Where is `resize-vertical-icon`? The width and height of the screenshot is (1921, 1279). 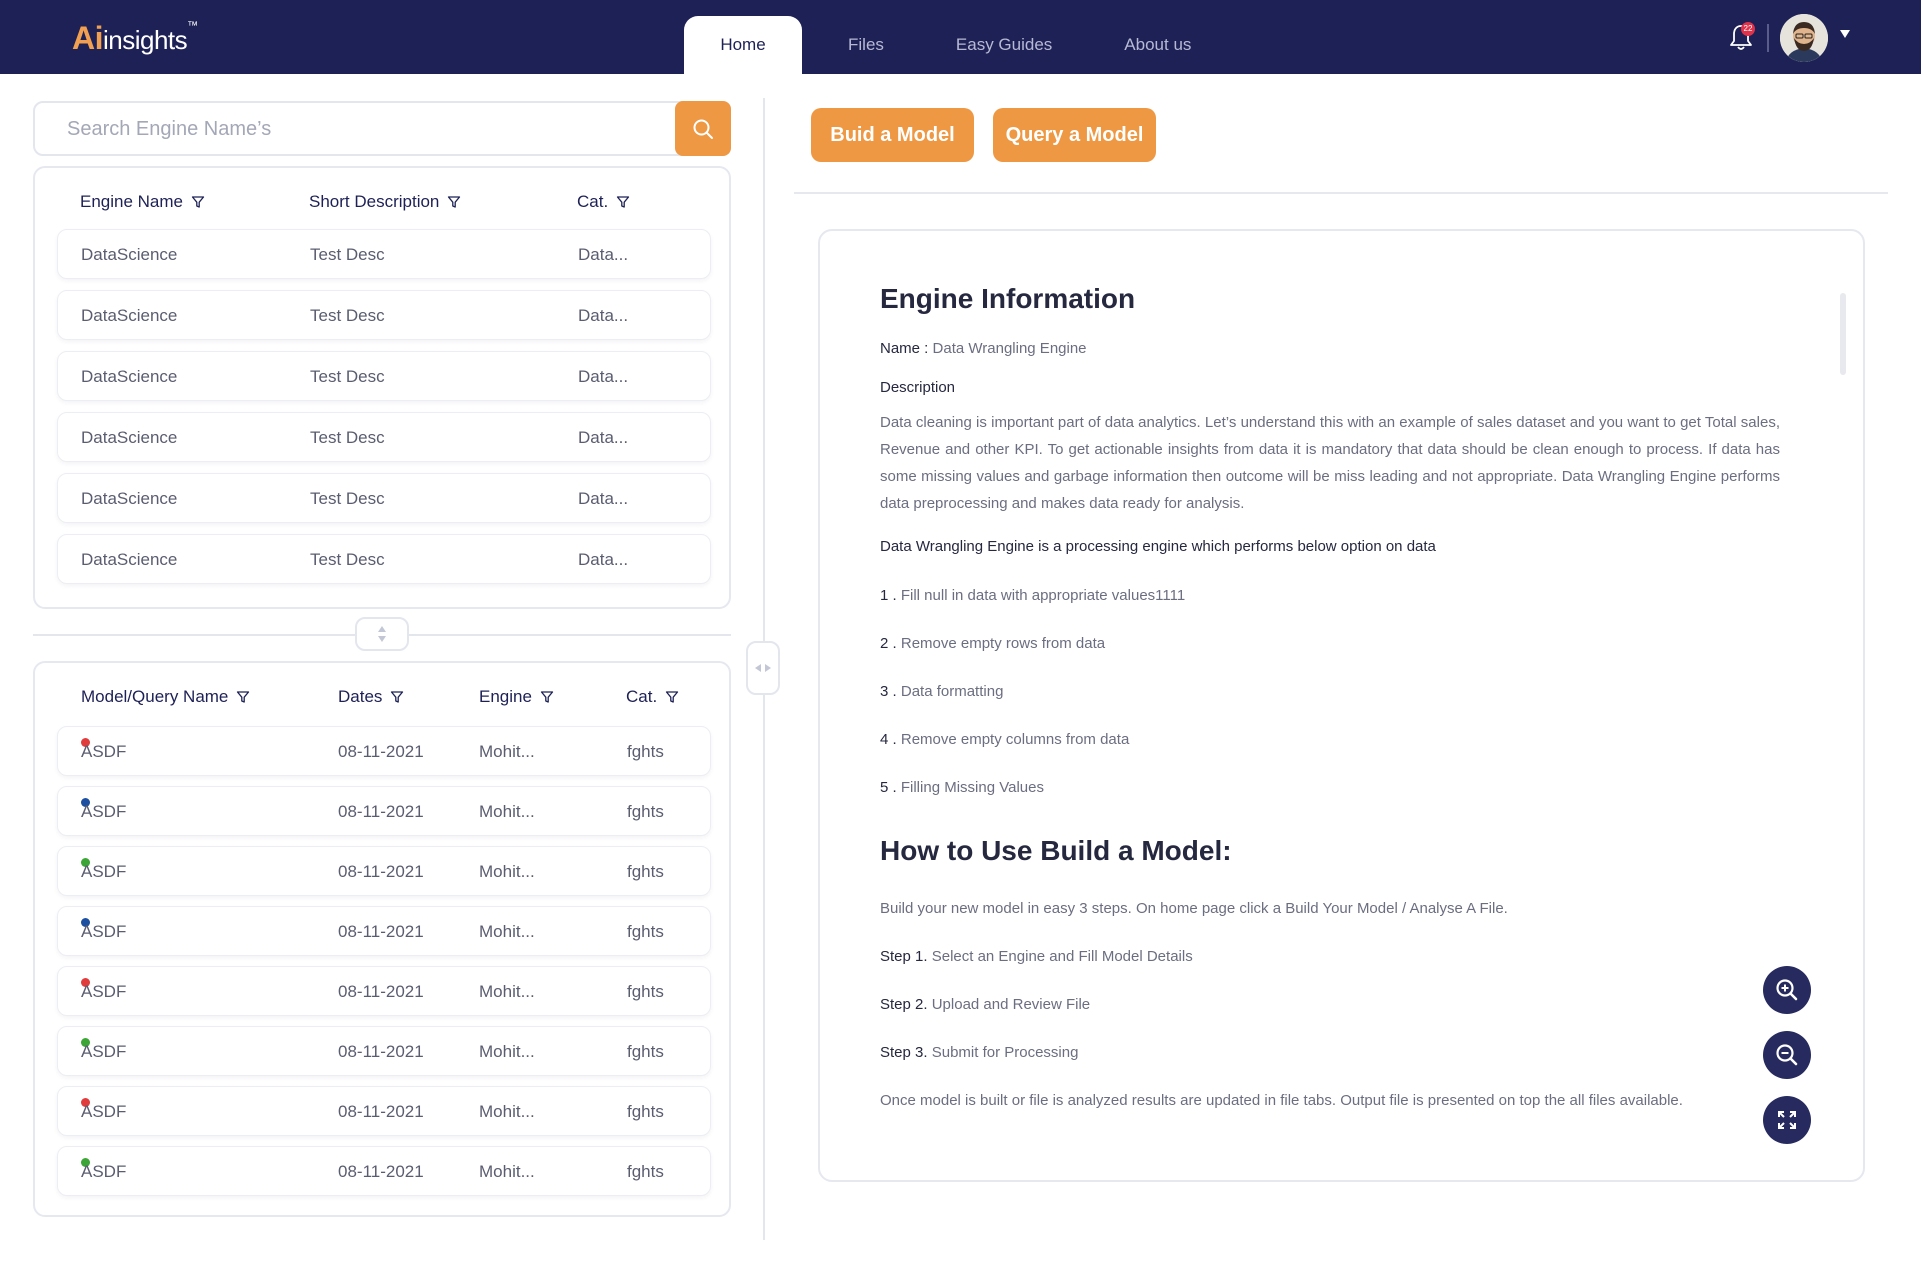 resize-vertical-icon is located at coordinates (382, 634).